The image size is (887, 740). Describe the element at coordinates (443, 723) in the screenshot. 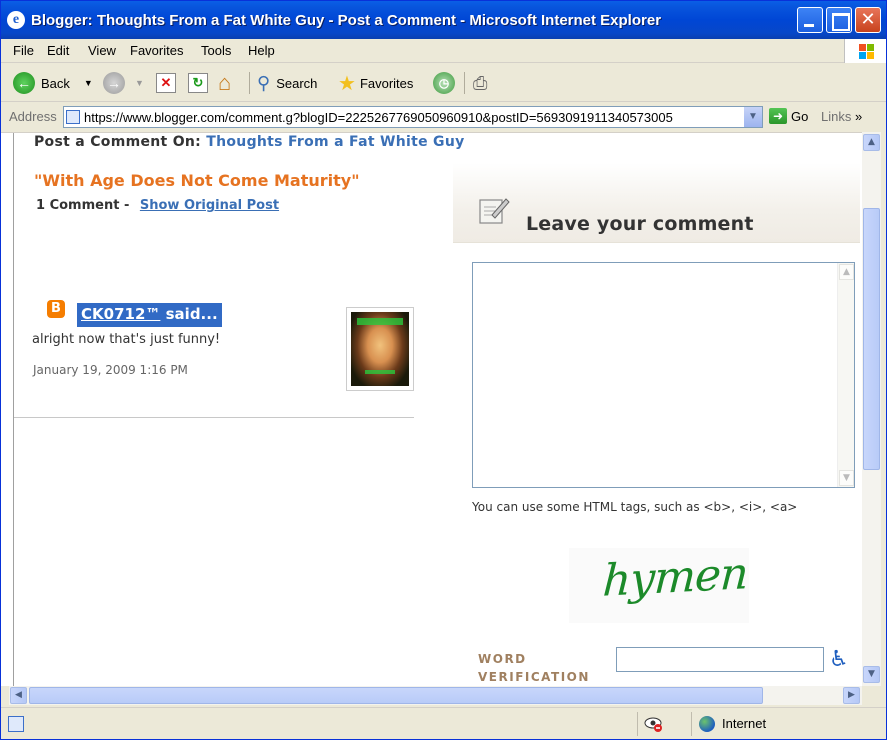

I see `status-bar: Internet` at that location.